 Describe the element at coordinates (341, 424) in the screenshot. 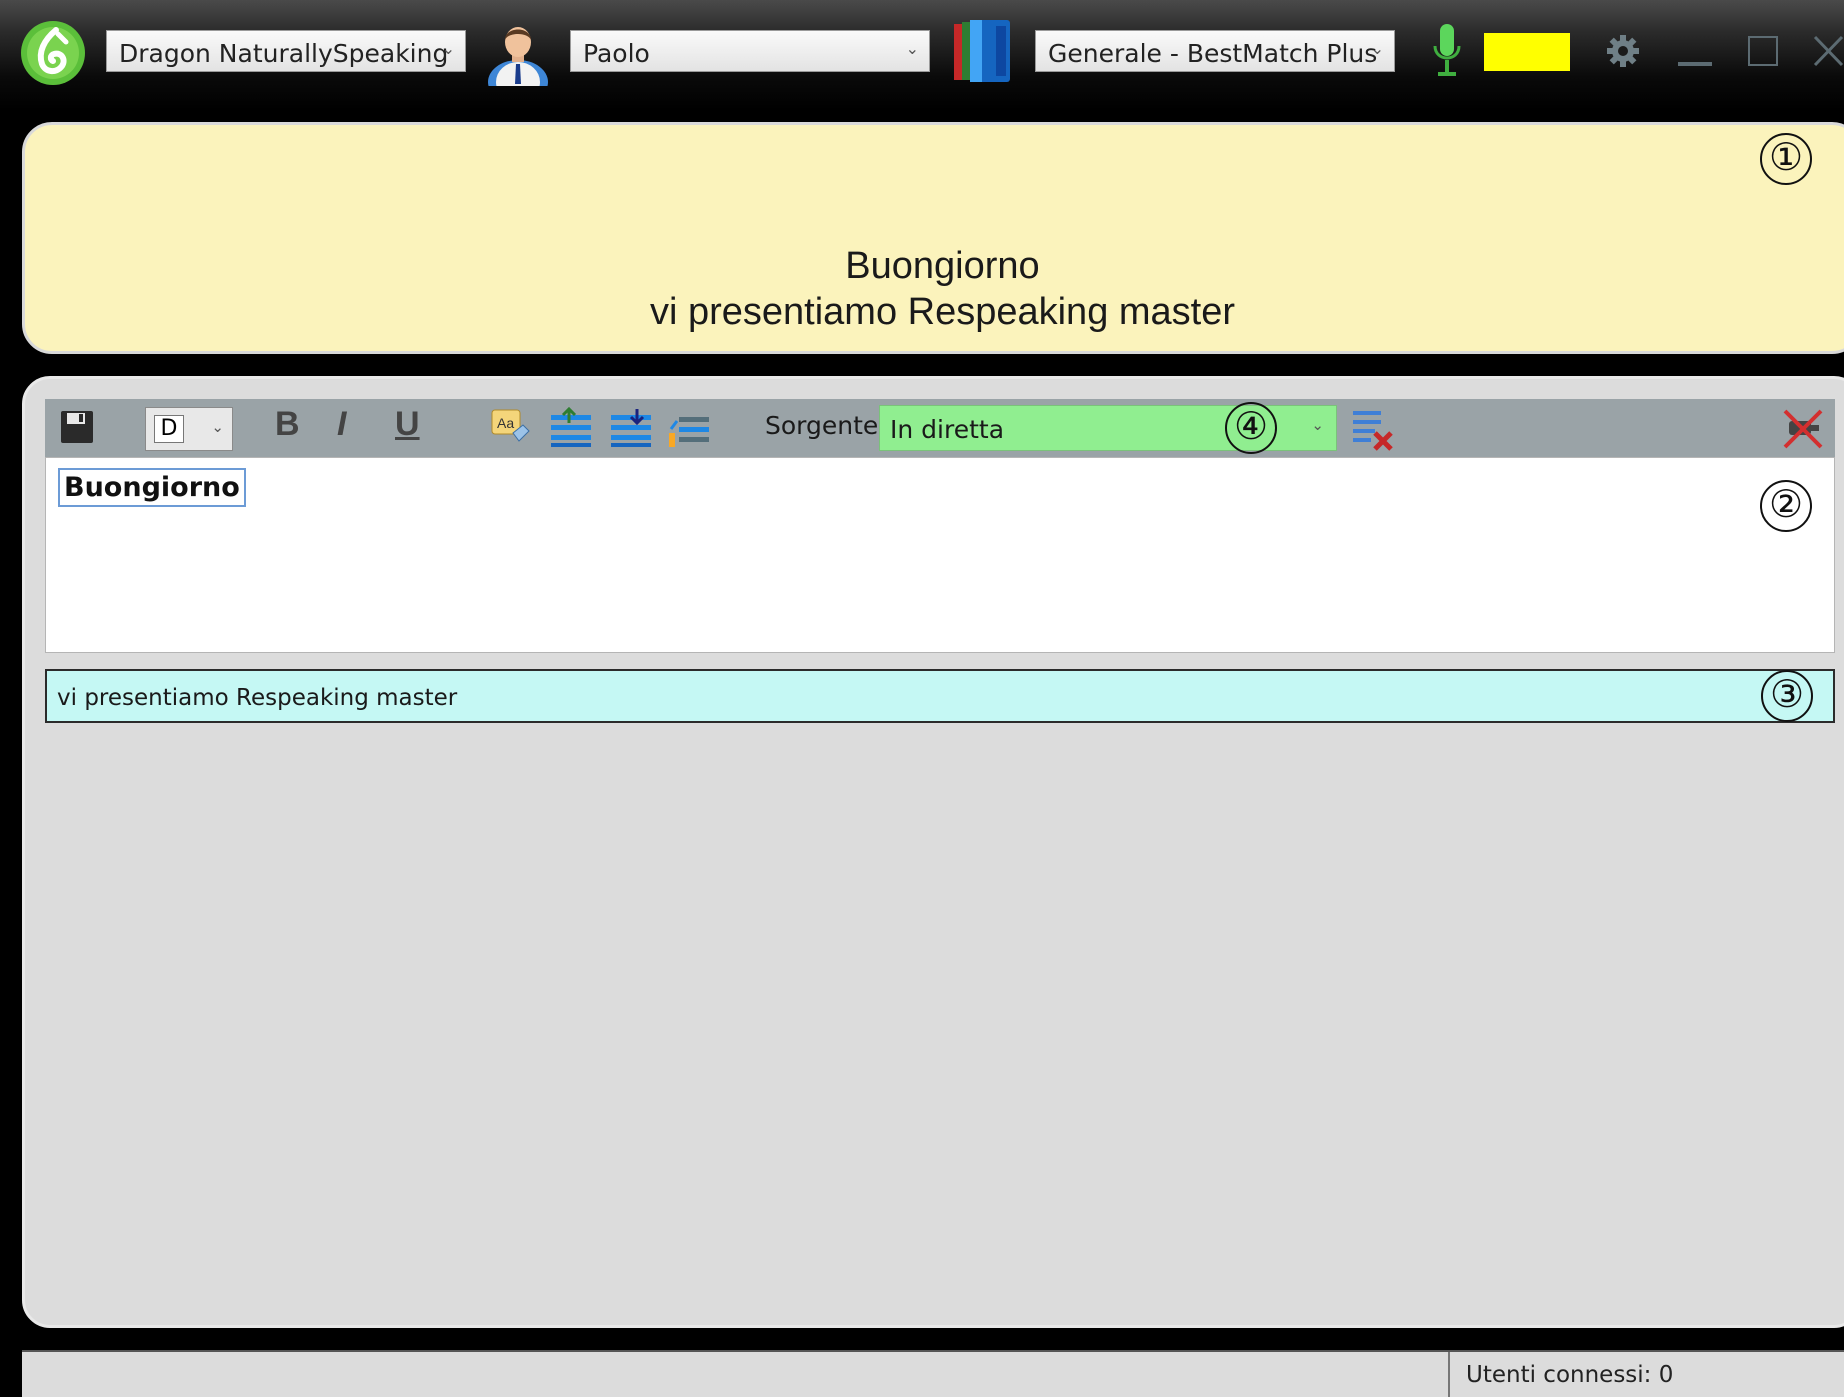

I see `italic-button: I` at that location.